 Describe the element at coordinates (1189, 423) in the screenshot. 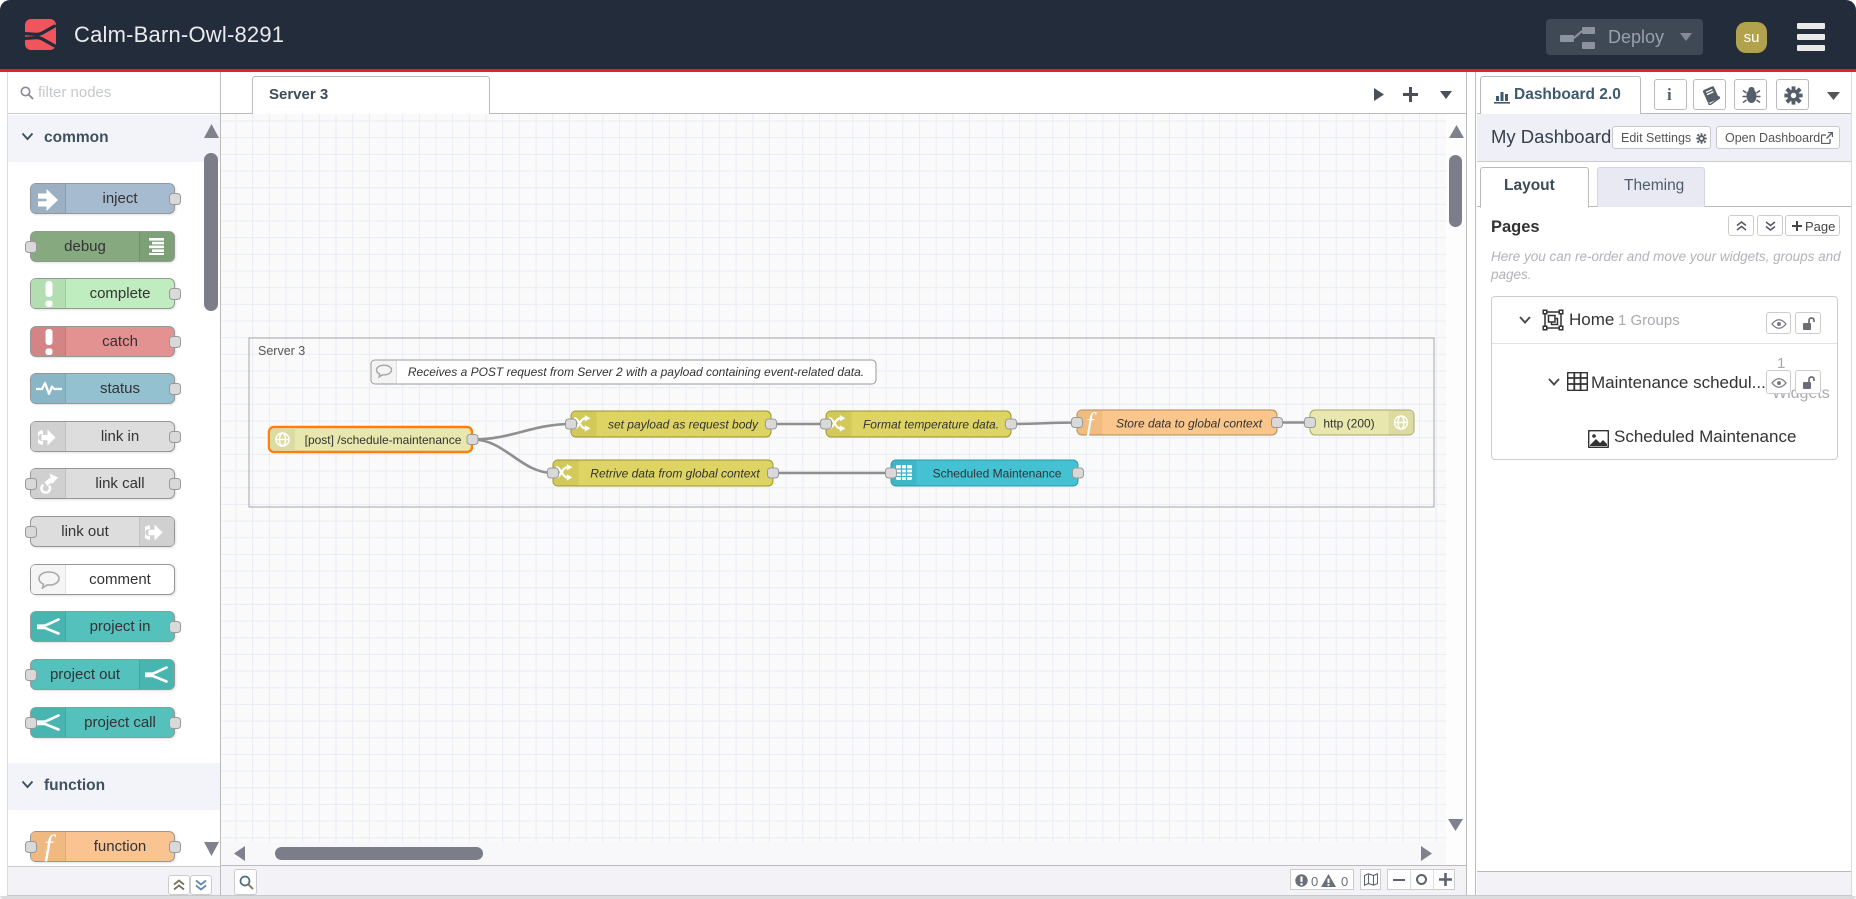

I see `svg-text: Store data to global context` at that location.